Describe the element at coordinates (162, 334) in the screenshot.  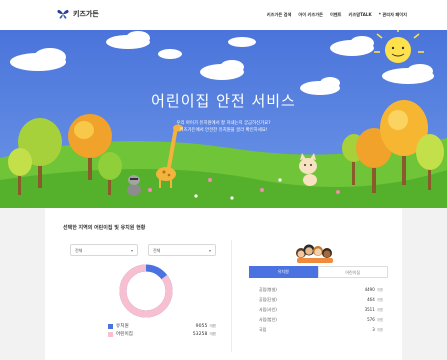
I see `legend-daycare: 어린이집 53258 개원` at that location.